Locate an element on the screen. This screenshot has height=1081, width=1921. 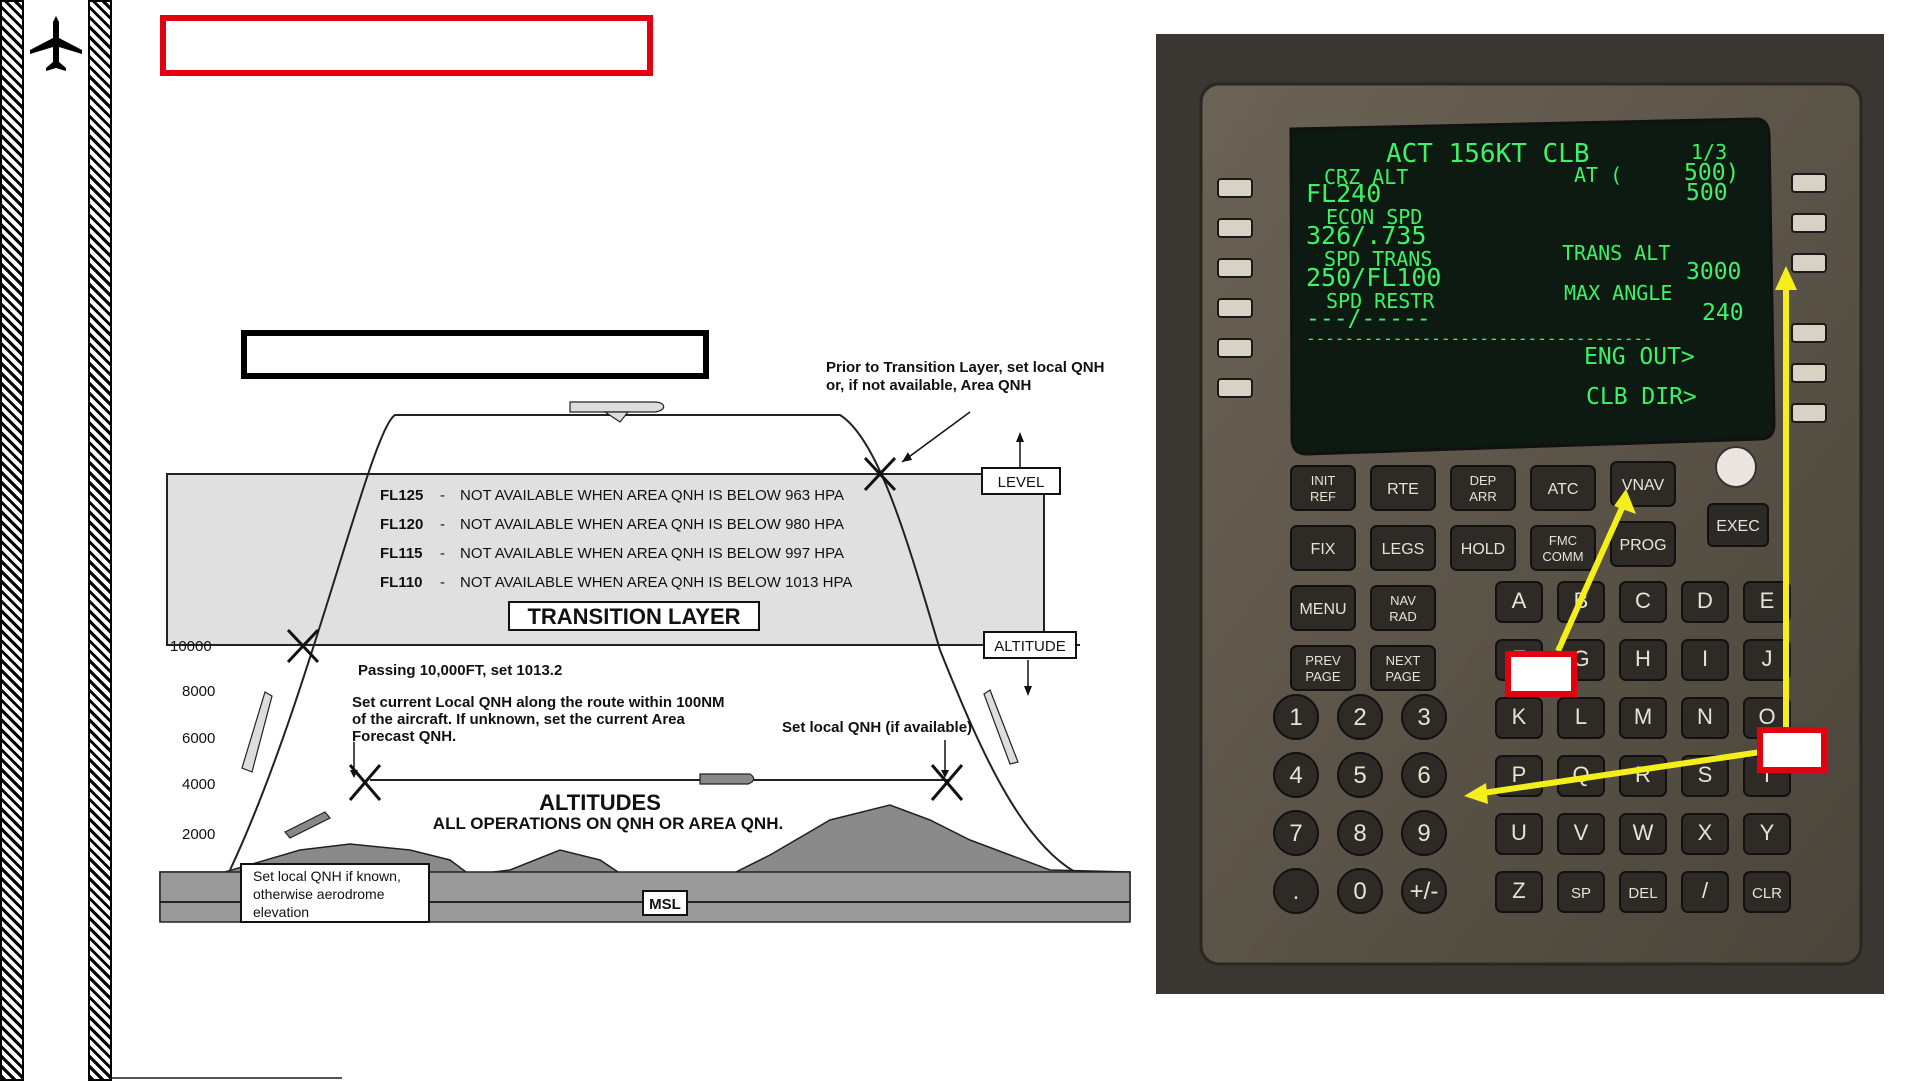
num-key-0: 0 is located at coordinates (1360, 891).